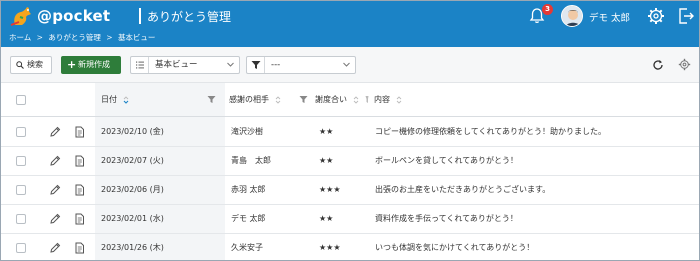  Describe the element at coordinates (367, 99) in the screenshot. I see `column-resize-icon` at that location.